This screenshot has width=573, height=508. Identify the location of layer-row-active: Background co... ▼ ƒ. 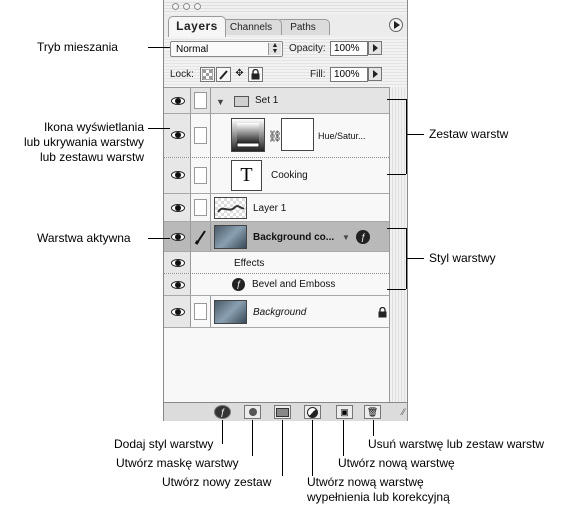
(277, 237).